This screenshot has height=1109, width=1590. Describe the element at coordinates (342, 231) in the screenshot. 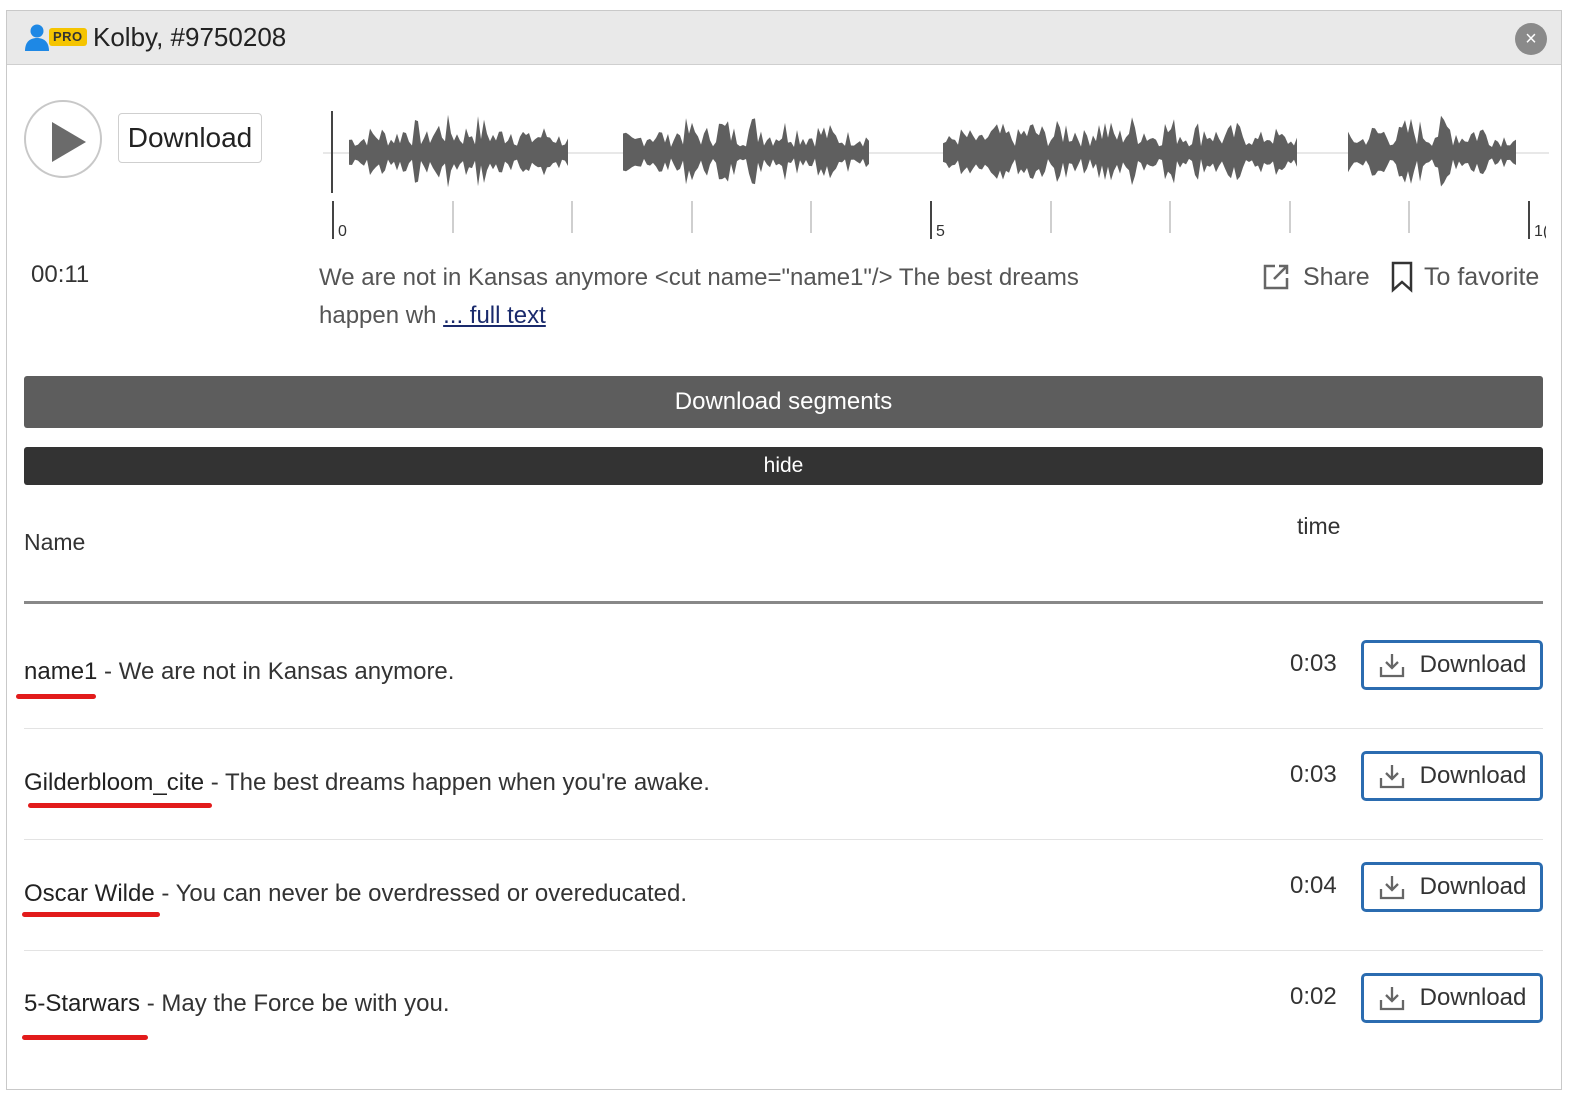

I see `timeline-label: 0` at that location.